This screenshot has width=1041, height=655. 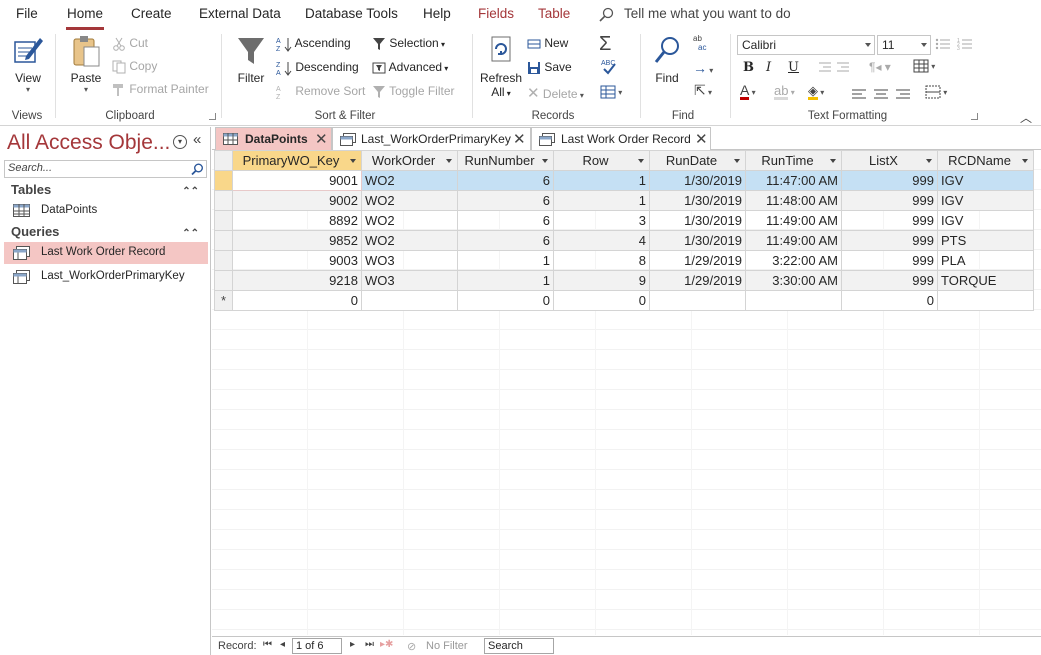 What do you see at coordinates (212, 116) in the screenshot?
I see `clipboard-dialog-launcher` at bounding box center [212, 116].